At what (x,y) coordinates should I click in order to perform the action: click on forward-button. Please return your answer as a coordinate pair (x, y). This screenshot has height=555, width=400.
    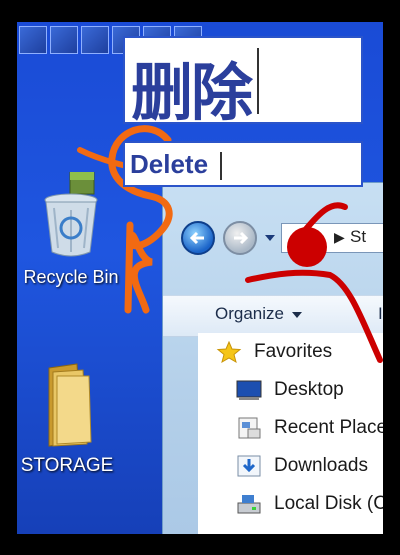
    Looking at the image, I should click on (240, 238).